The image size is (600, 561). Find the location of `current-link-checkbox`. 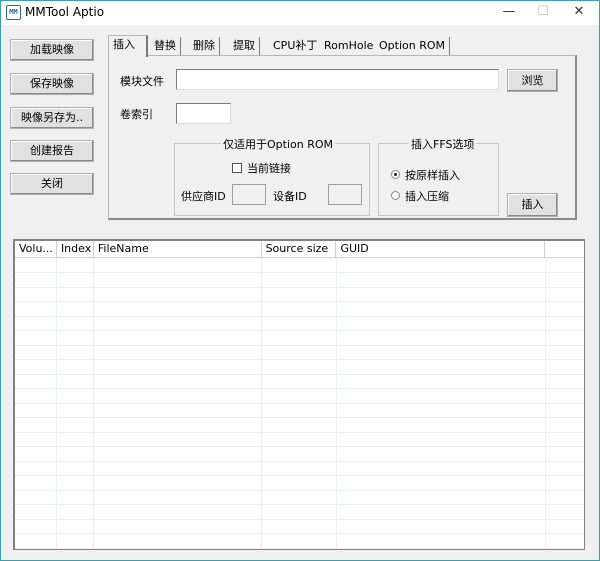

current-link-checkbox is located at coordinates (237, 168).